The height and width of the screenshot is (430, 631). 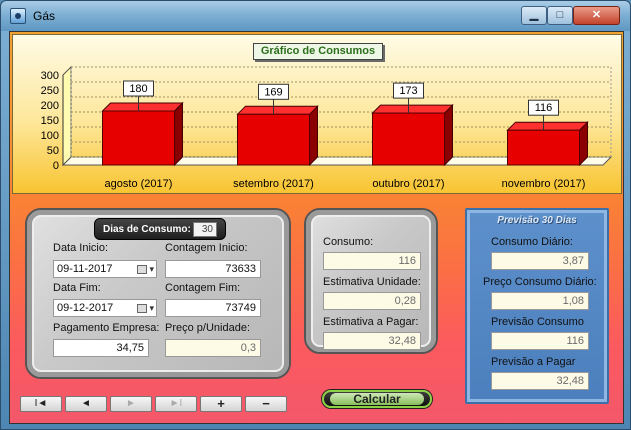 What do you see at coordinates (213, 348) in the screenshot?
I see `preco-unidade-field: 0,3` at bounding box center [213, 348].